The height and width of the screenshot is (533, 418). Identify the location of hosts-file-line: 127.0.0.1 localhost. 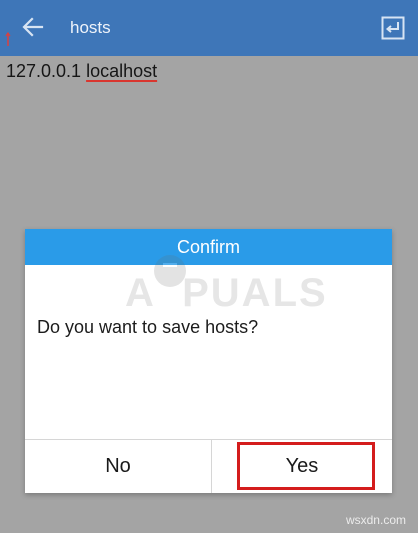
(81, 71).